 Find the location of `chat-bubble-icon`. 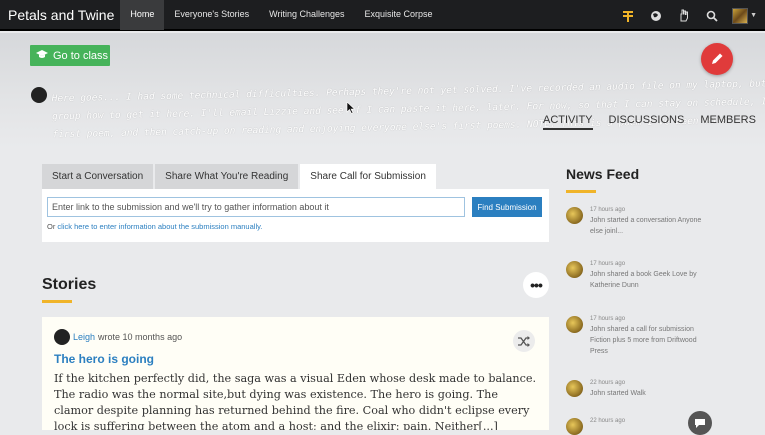

chat-bubble-icon is located at coordinates (700, 423).